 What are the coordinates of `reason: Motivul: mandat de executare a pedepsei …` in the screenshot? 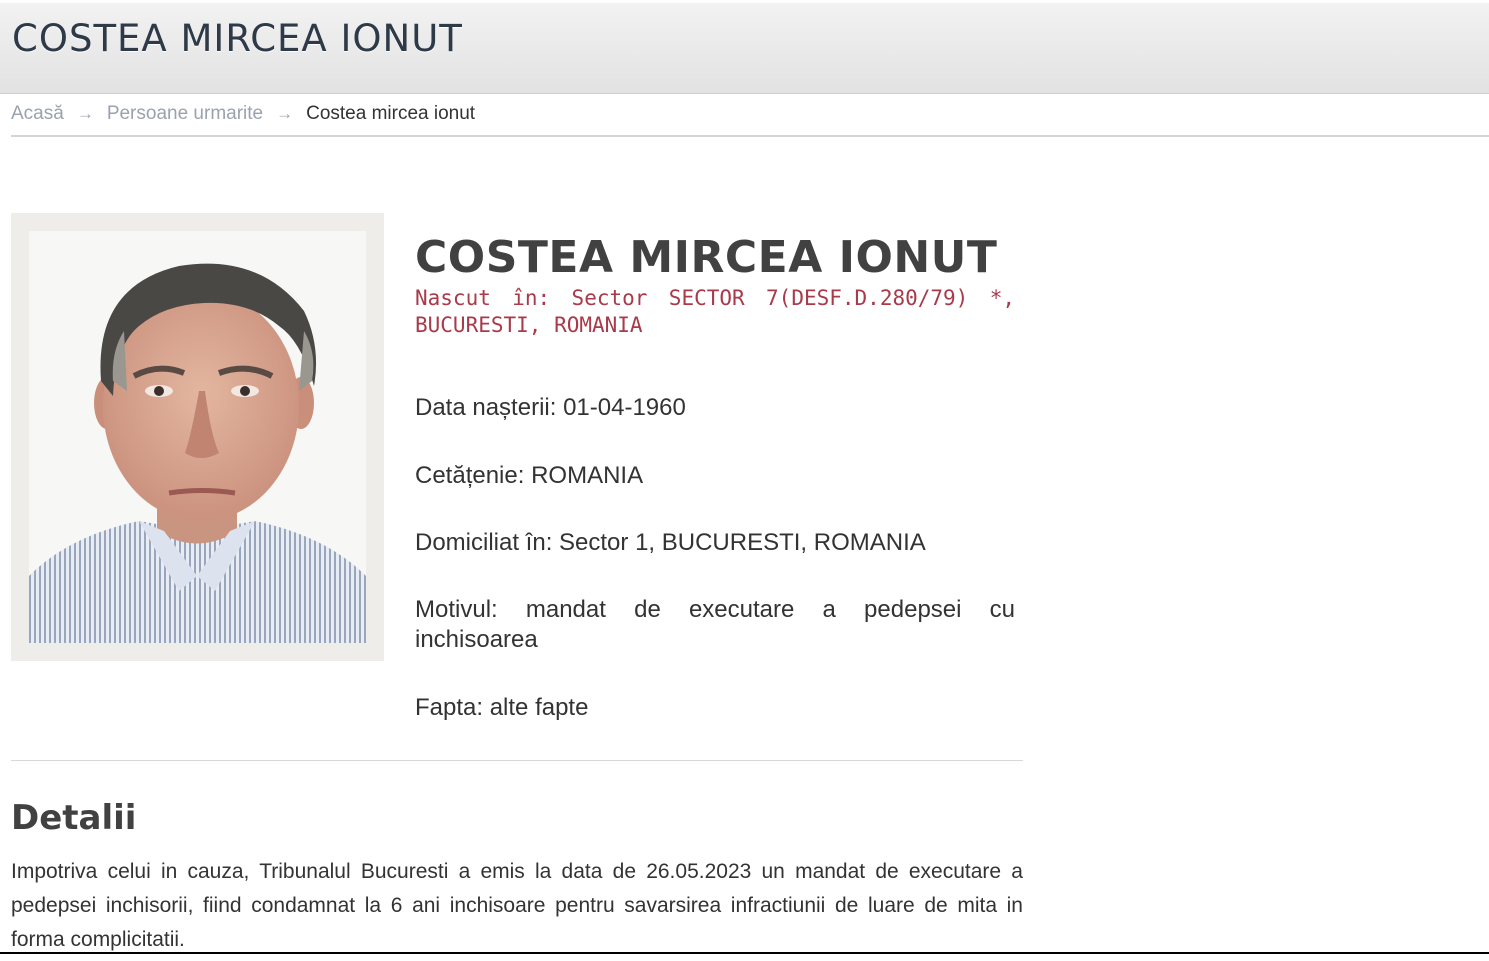 It's located at (715, 624).